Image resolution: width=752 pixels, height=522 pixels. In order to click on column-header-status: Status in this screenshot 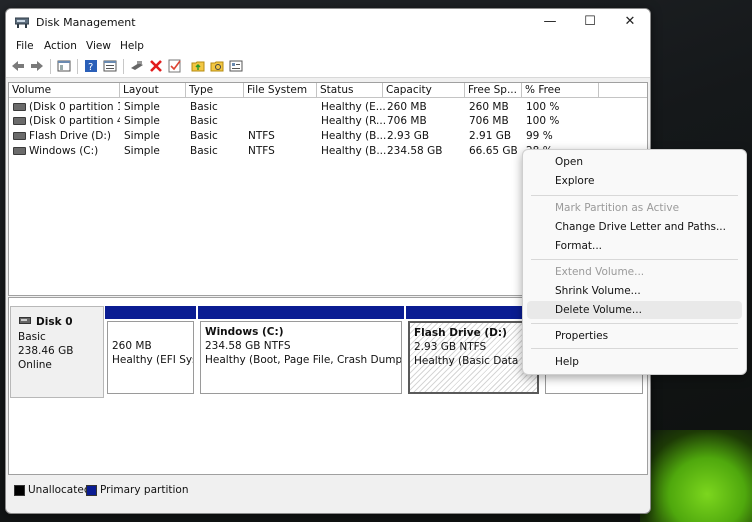, I will do `click(350, 90)`.